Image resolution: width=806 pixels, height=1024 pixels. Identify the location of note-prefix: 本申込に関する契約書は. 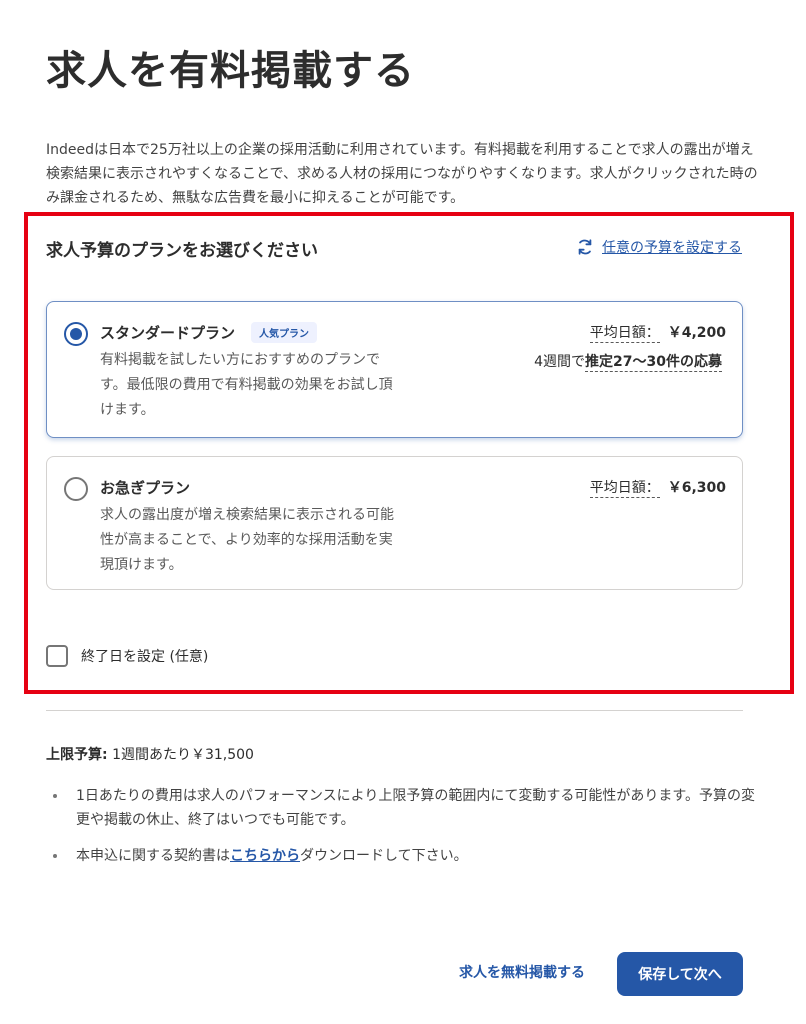
(153, 856).